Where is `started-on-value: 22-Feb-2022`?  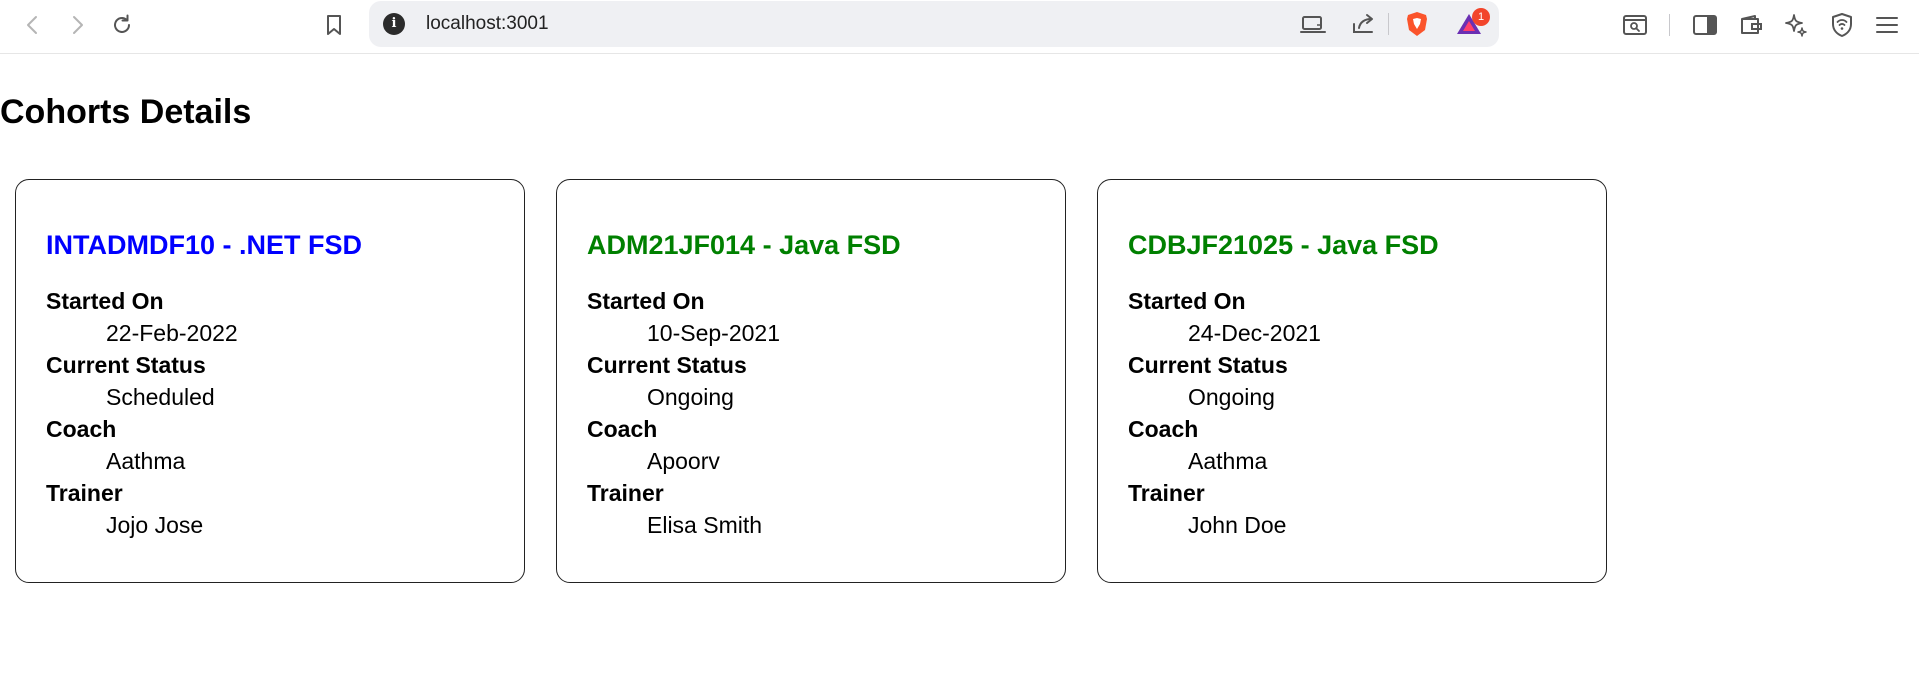 started-on-value: 22-Feb-2022 is located at coordinates (172, 333).